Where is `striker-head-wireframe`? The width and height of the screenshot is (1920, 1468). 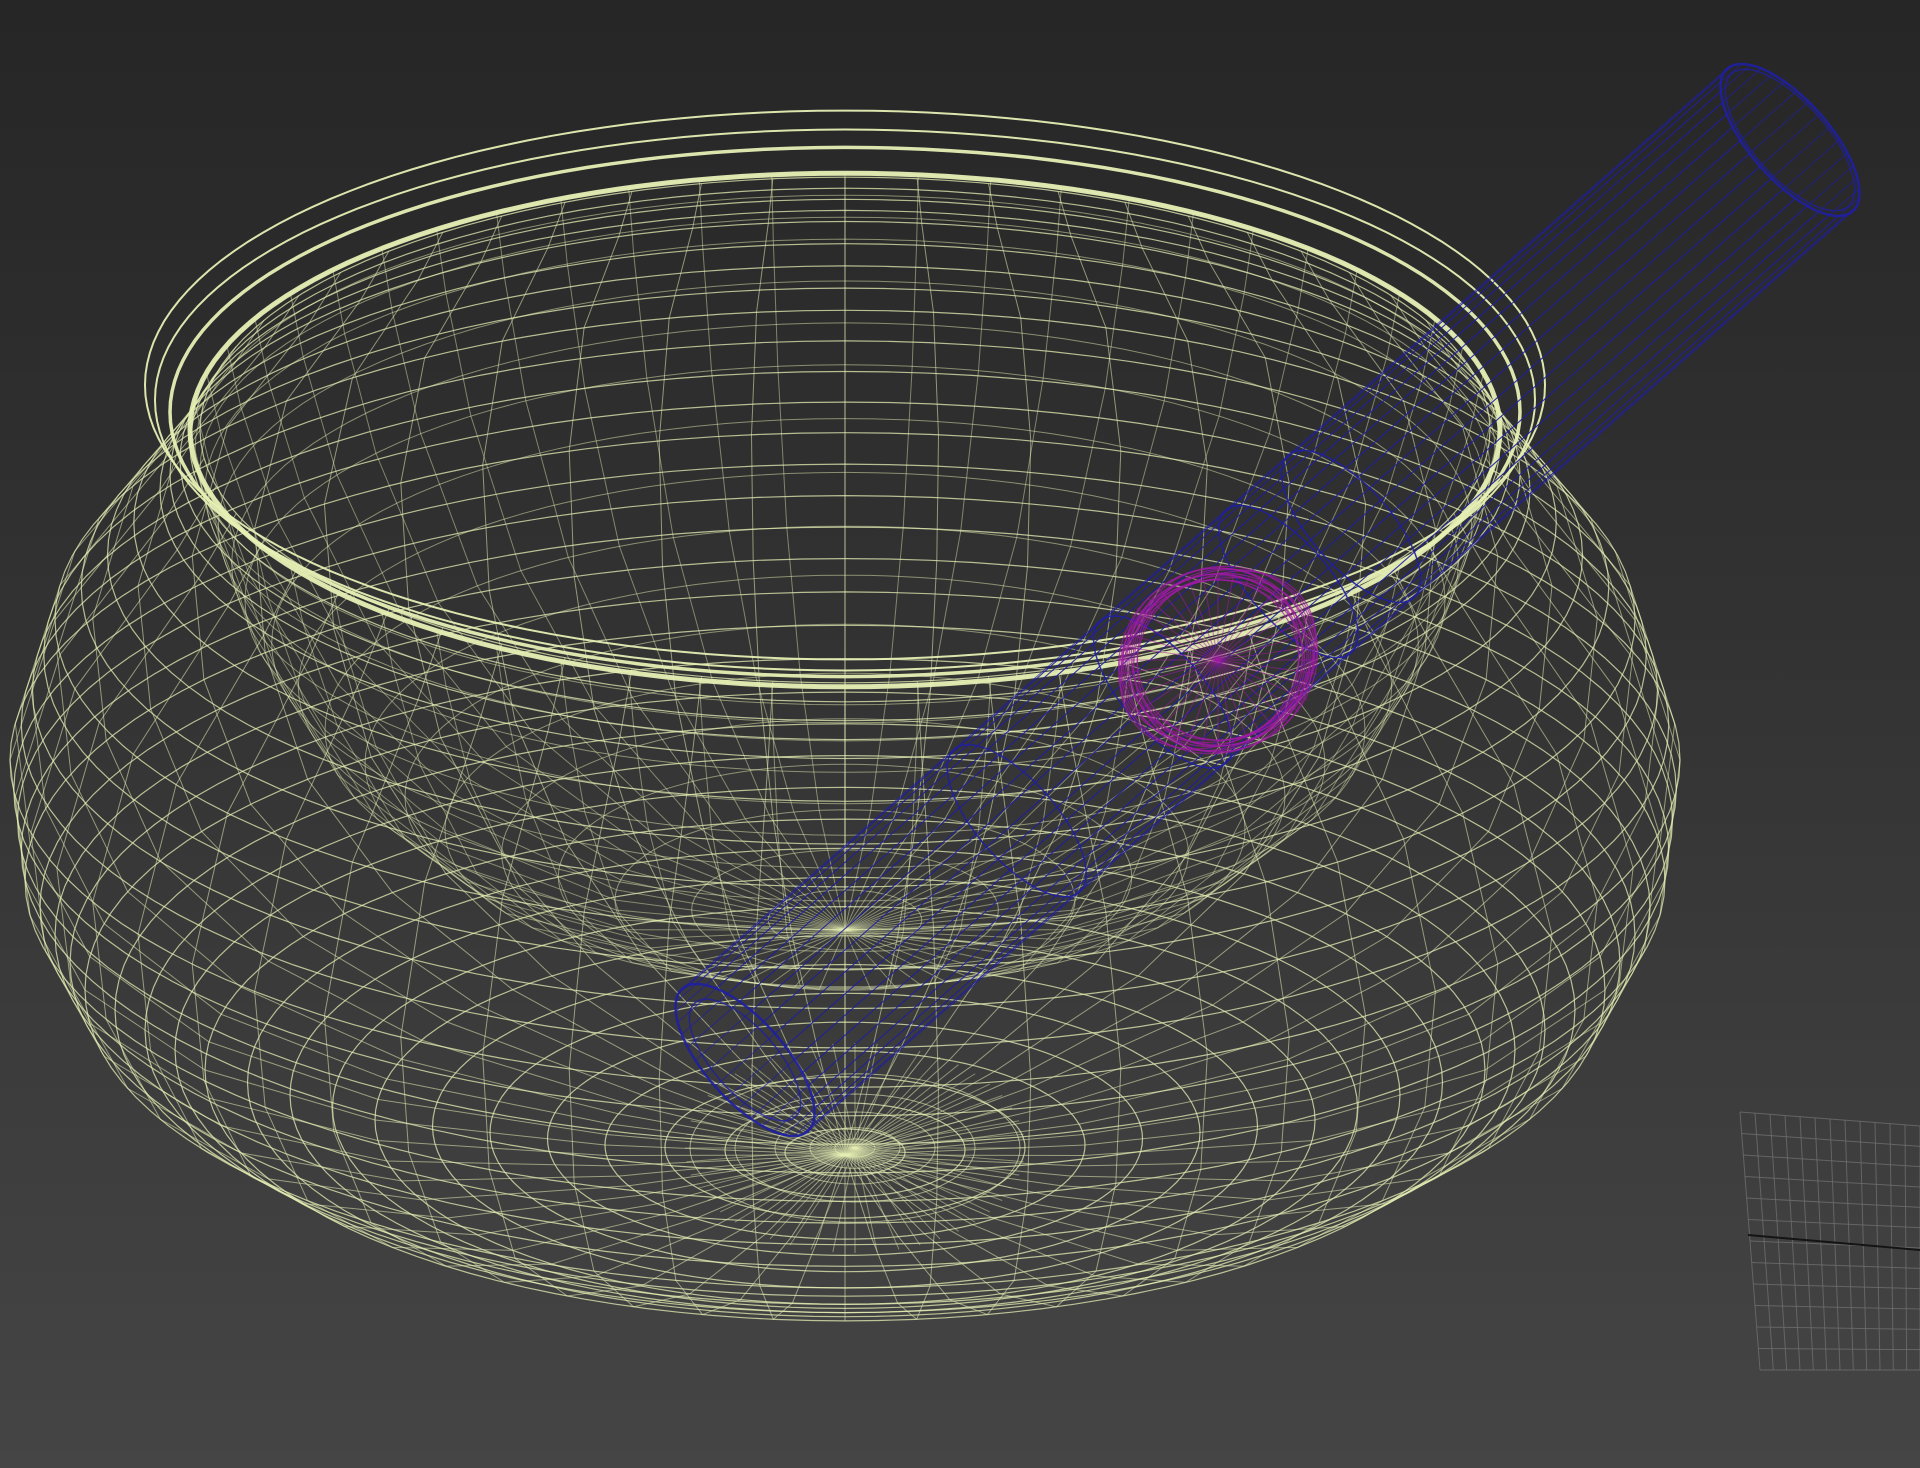 striker-head-wireframe is located at coordinates (1218, 660).